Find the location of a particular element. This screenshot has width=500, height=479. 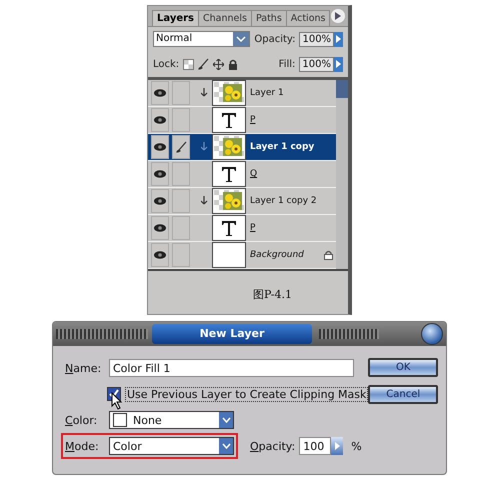

cursor-icon is located at coordinates (117, 401).